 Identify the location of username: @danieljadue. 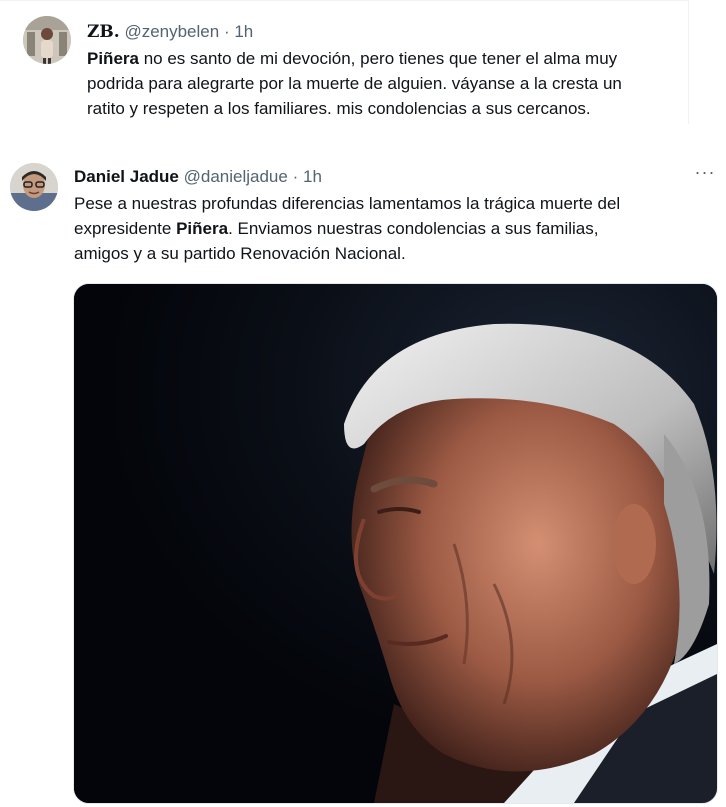
(236, 176).